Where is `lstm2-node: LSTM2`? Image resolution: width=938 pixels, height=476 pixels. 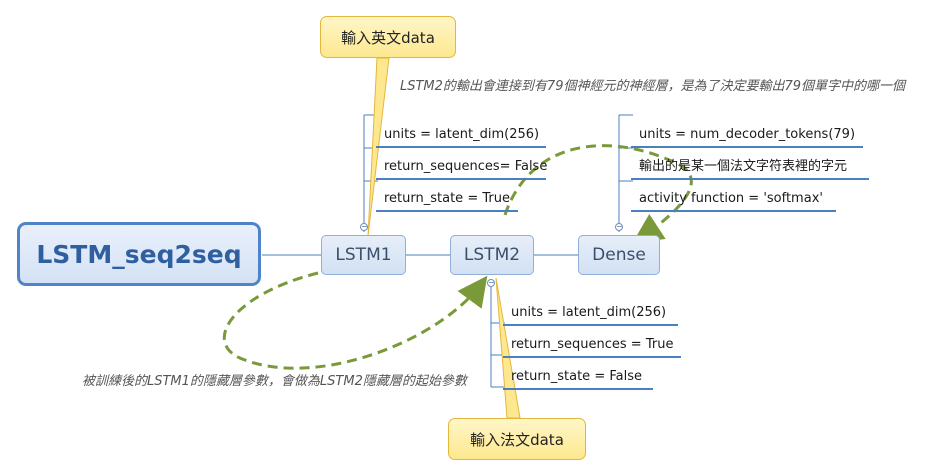
lstm2-node: LSTM2 is located at coordinates (492, 255).